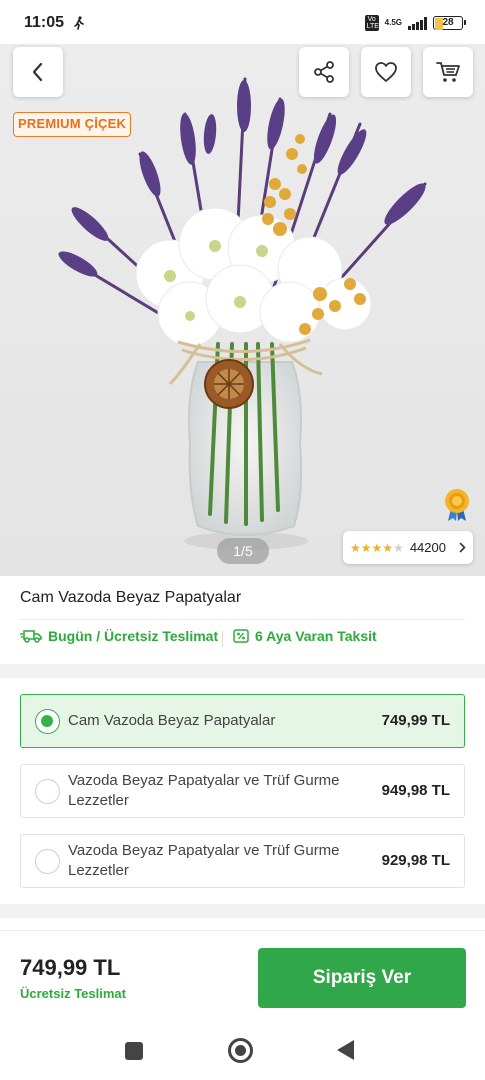 The height and width of the screenshot is (1080, 485). I want to click on cart-icon, so click(448, 72).